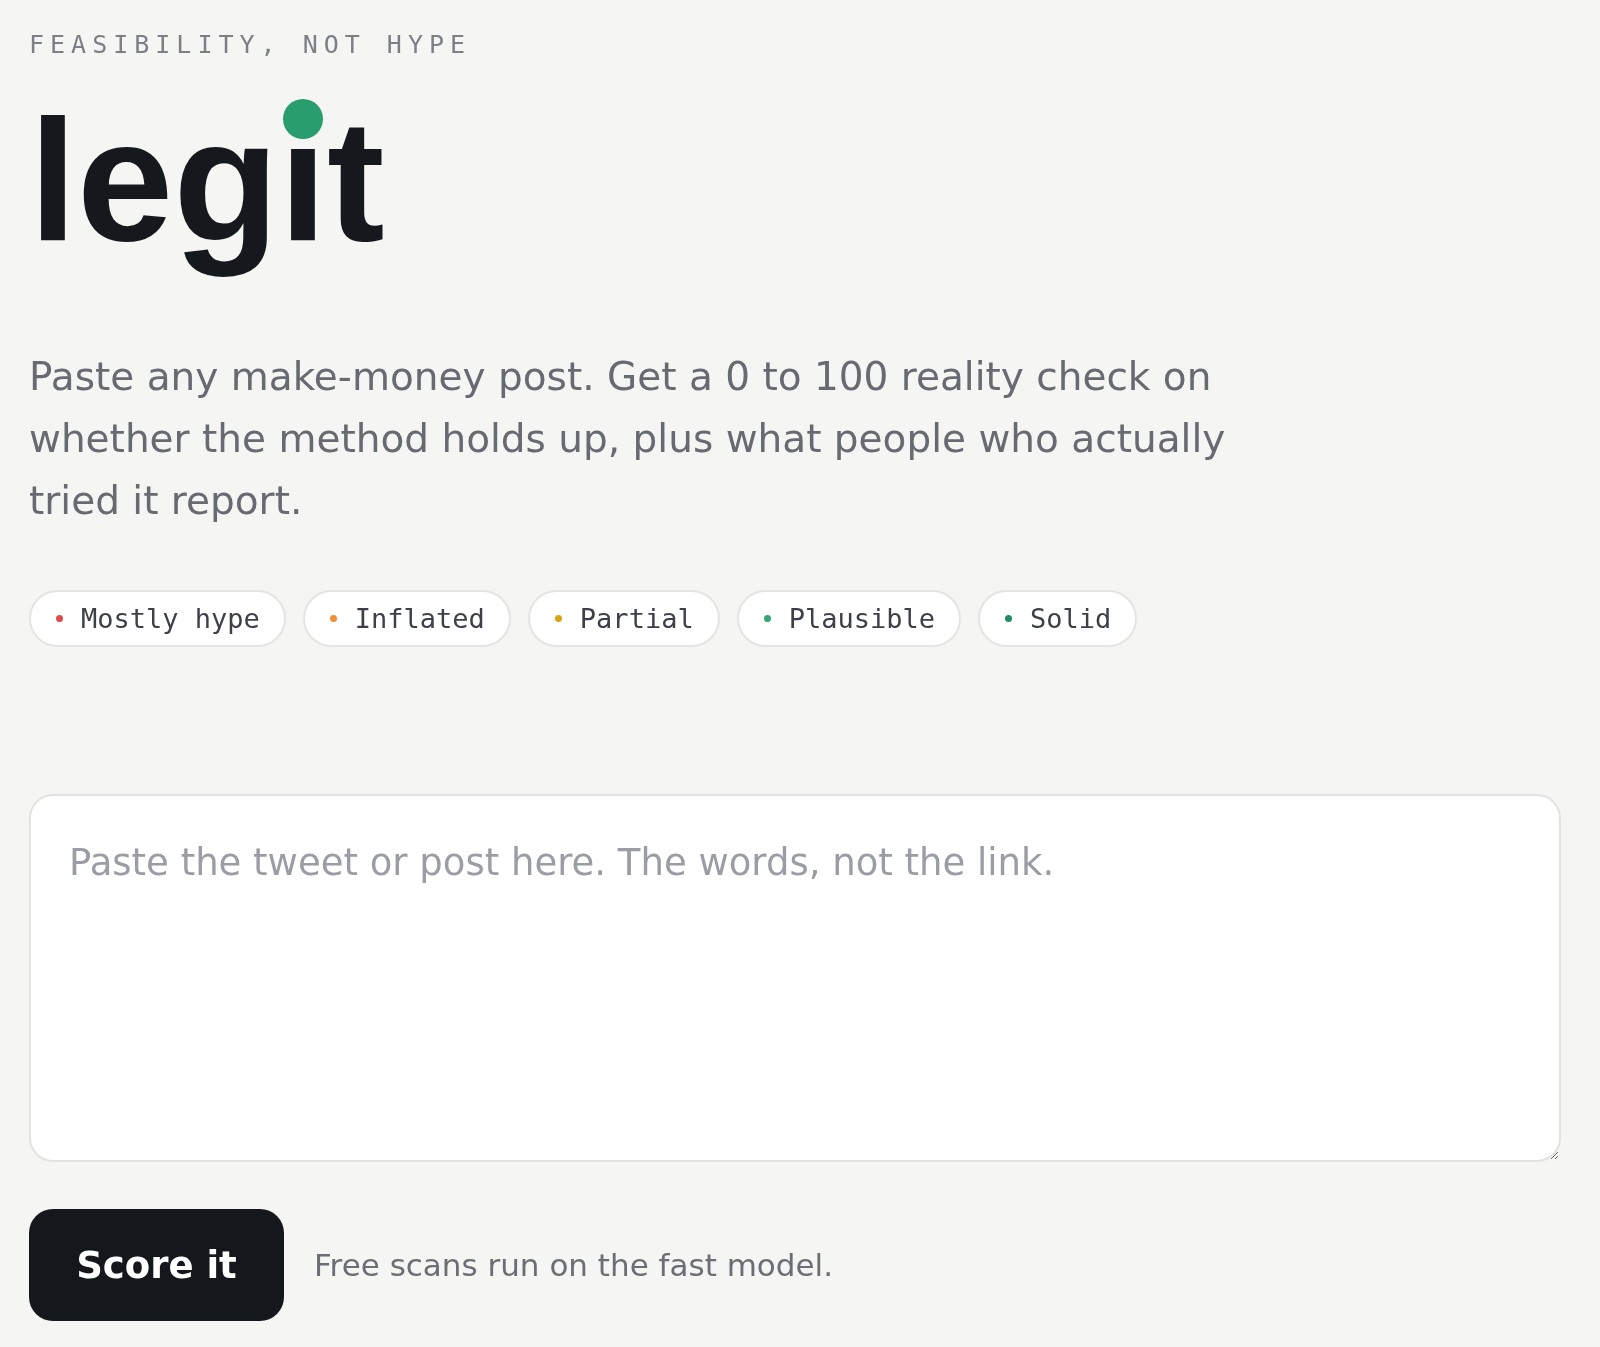 This screenshot has height=1347, width=1600. I want to click on verdict-label: Inflated, so click(419, 618).